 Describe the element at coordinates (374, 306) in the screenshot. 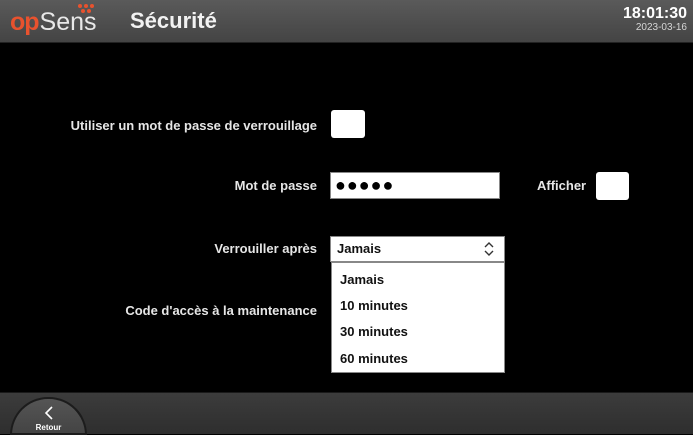

I see `dropdown-option: 10 minutes` at that location.